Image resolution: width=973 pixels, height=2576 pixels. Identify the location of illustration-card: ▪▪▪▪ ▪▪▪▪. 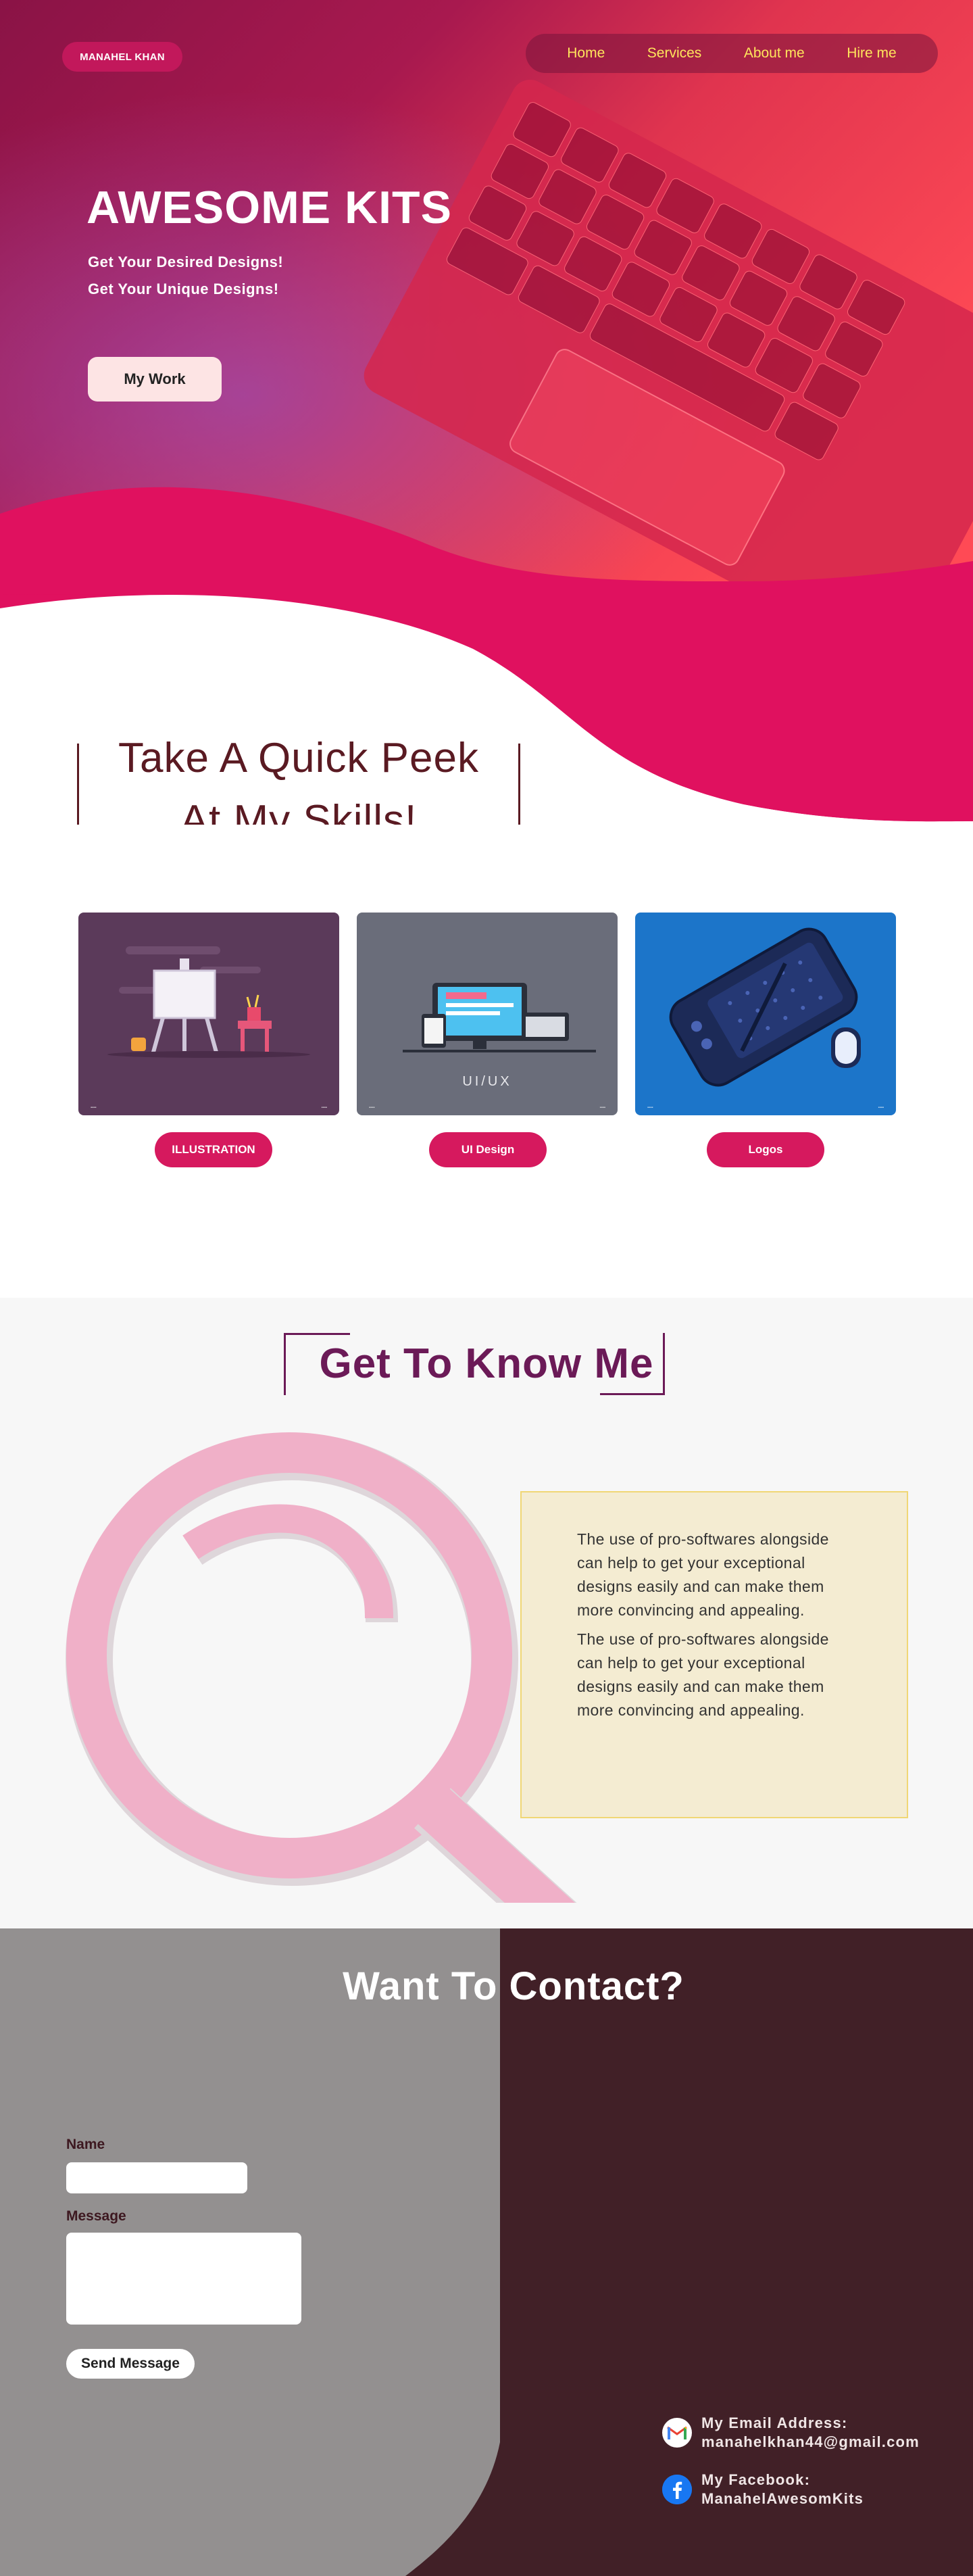
(208, 1014).